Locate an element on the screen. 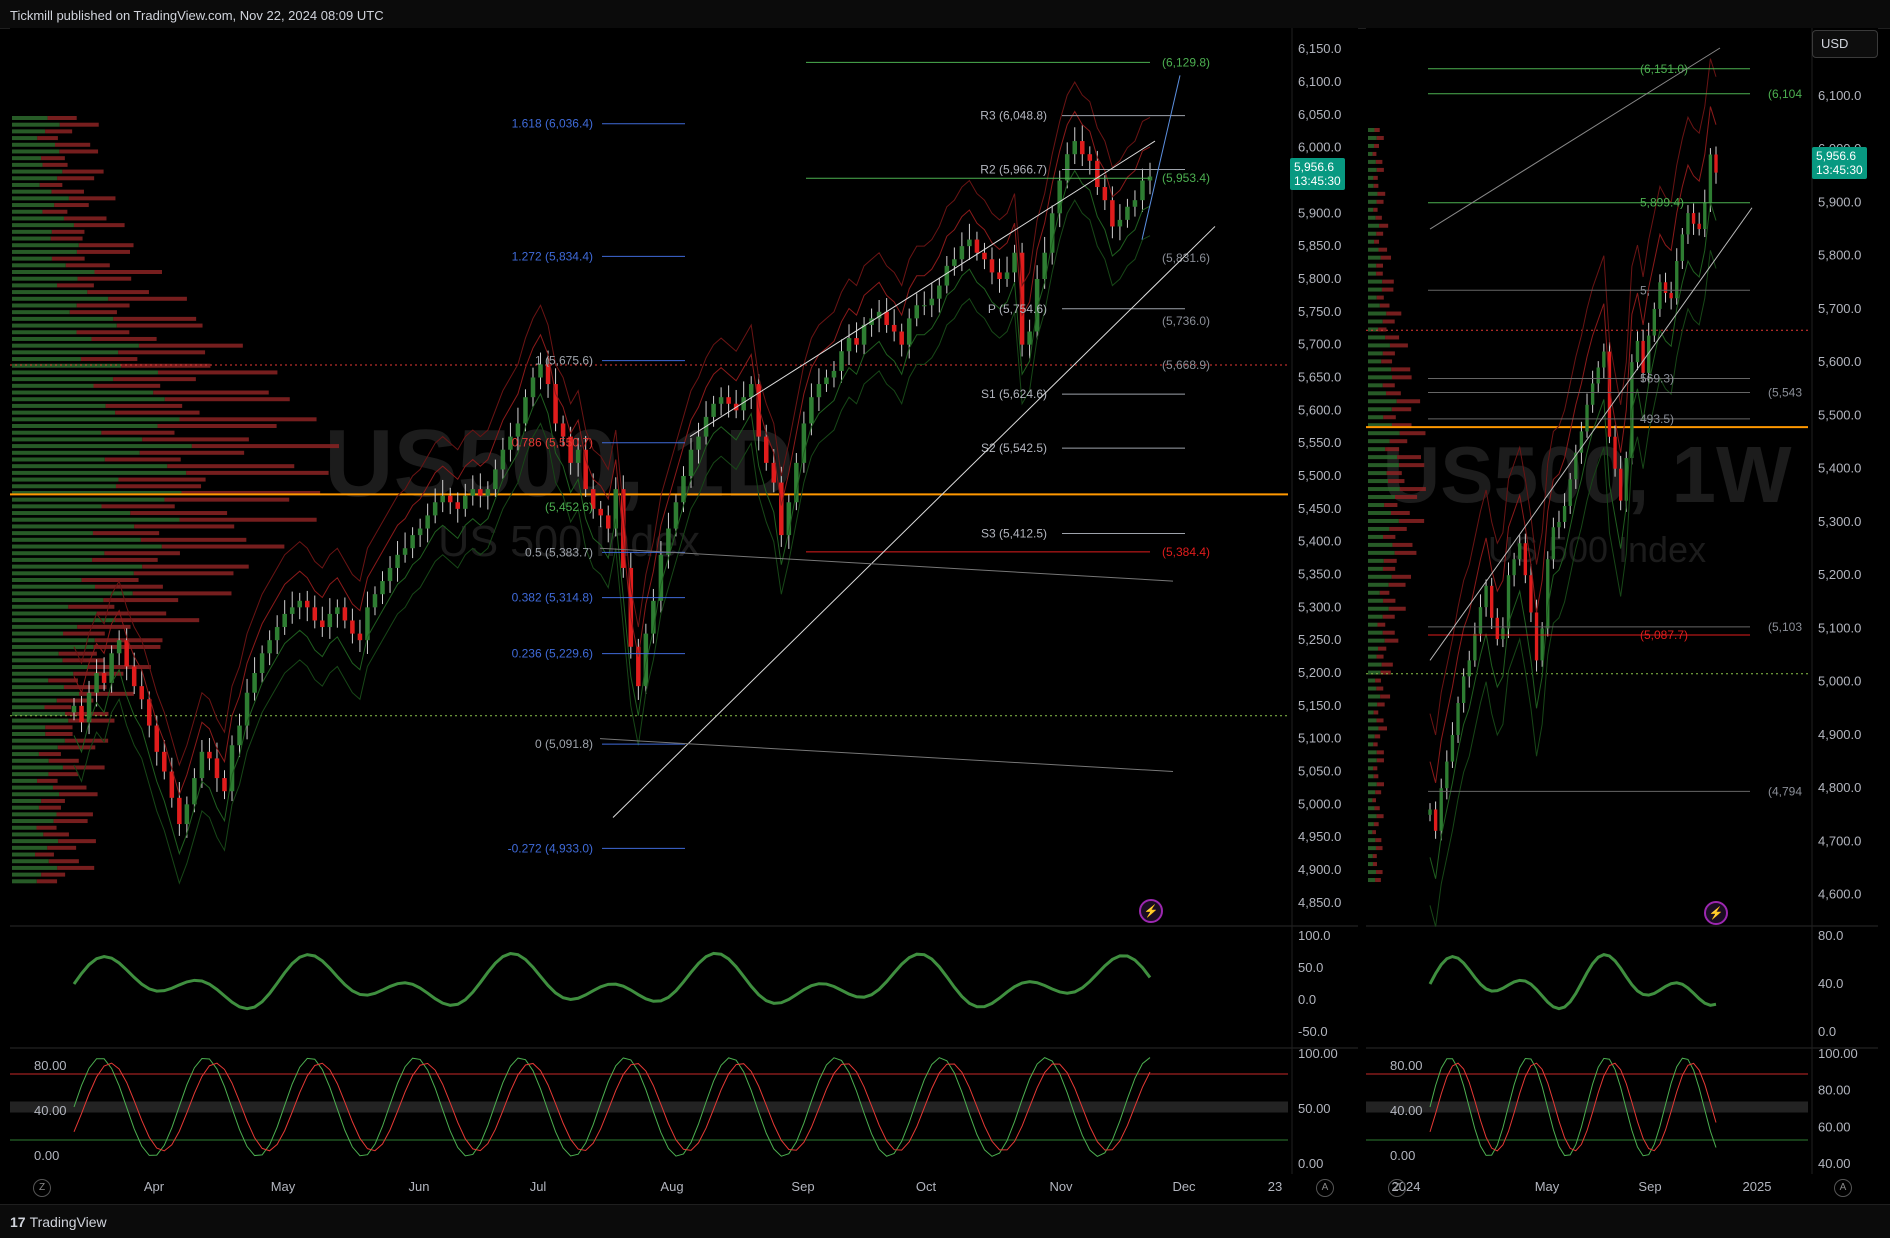 The image size is (1890, 1238). fib-level-label: 0.236 (5,229.6) is located at coordinates (552, 654).